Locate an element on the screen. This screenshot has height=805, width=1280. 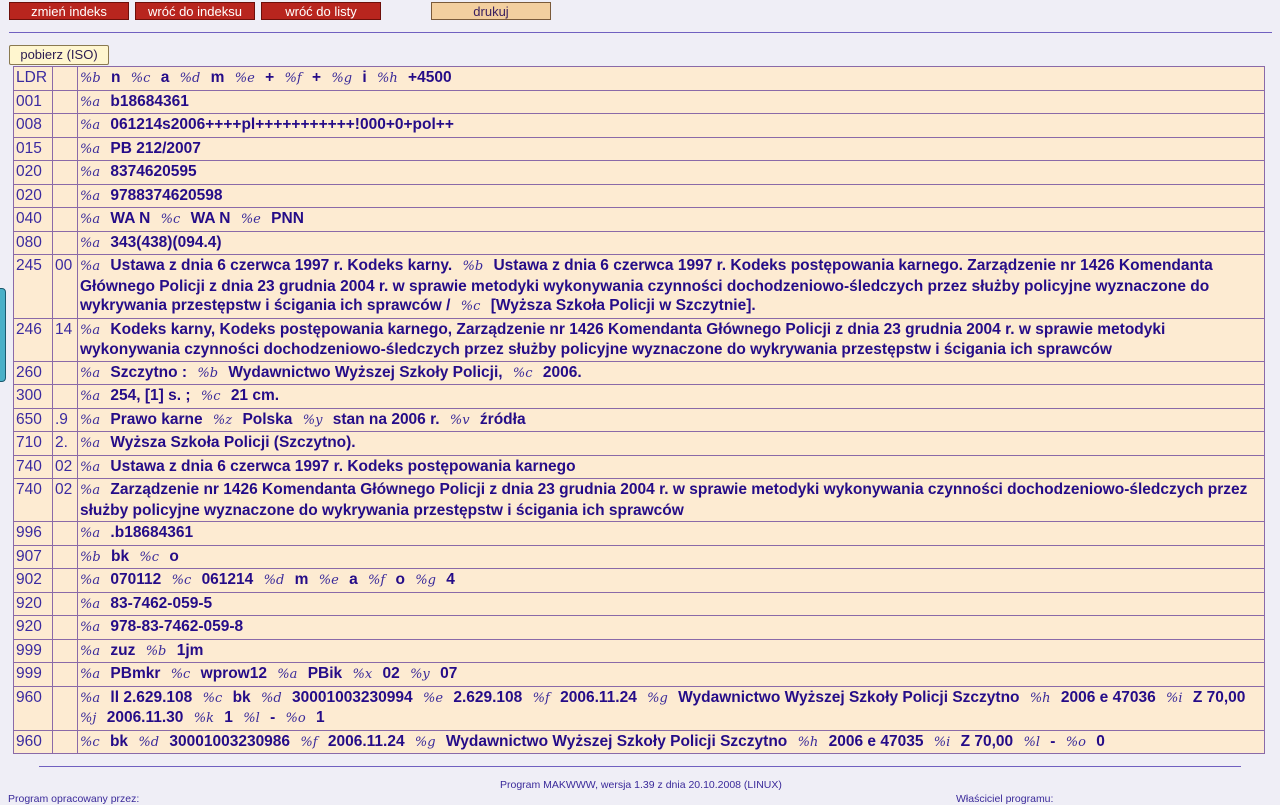
field-value: %a 254, [1] s. ; %c 21 cm. is located at coordinates (671, 396).